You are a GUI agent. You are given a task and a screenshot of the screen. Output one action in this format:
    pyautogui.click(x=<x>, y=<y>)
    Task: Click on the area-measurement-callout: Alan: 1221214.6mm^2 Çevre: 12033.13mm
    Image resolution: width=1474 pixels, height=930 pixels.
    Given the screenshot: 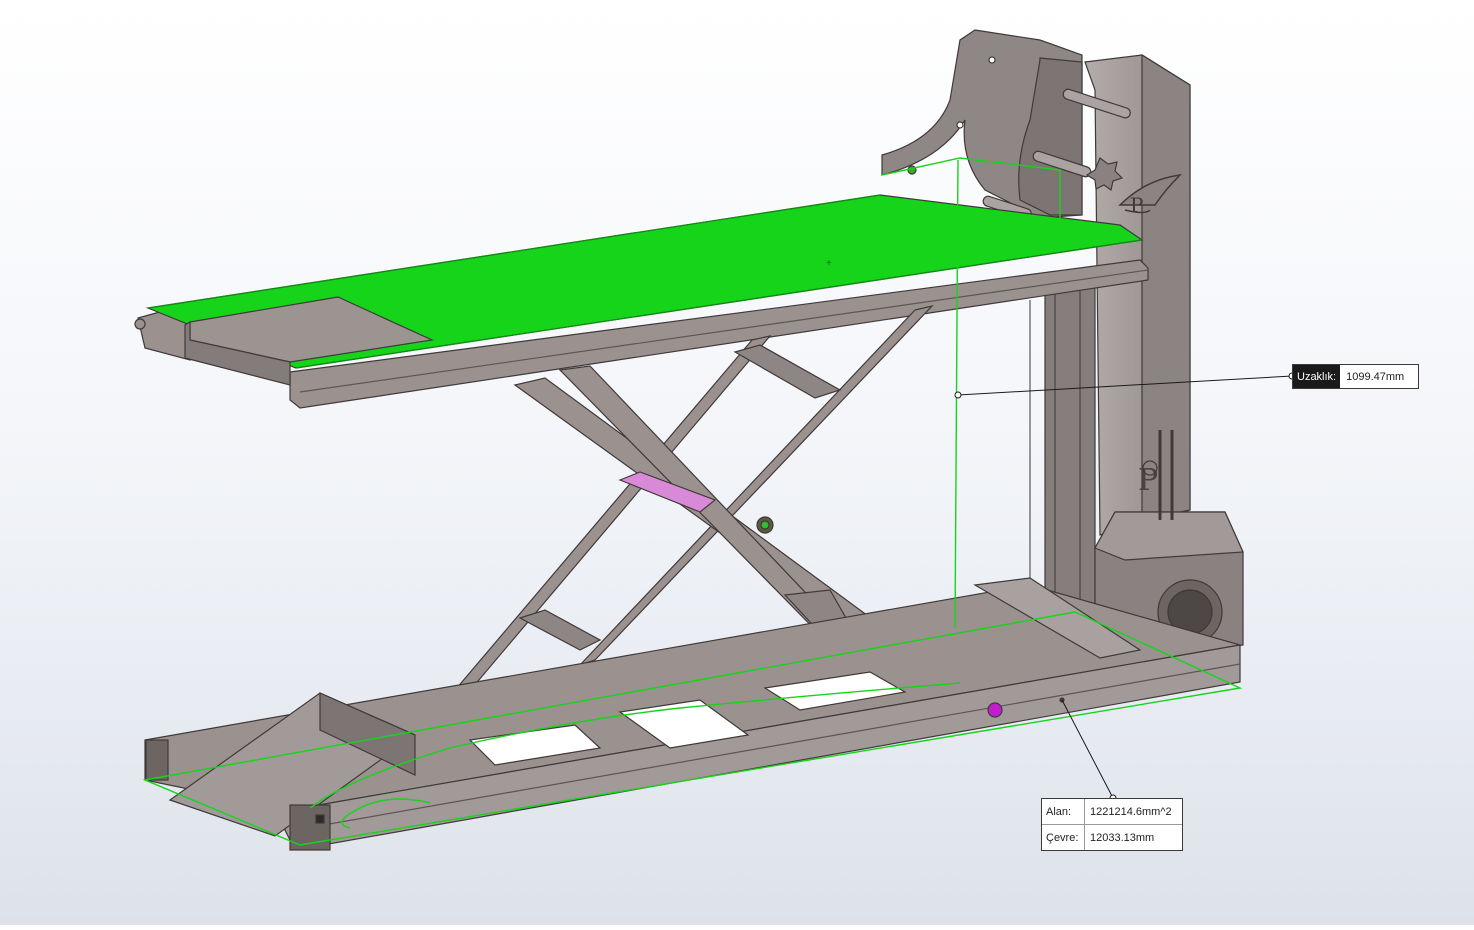 What is the action you would take?
    pyautogui.click(x=1112, y=824)
    